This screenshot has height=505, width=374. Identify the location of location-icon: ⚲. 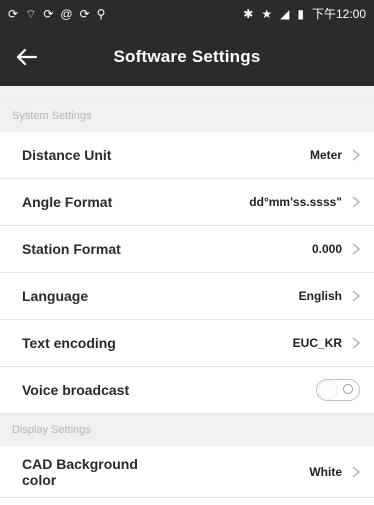
(101, 14).